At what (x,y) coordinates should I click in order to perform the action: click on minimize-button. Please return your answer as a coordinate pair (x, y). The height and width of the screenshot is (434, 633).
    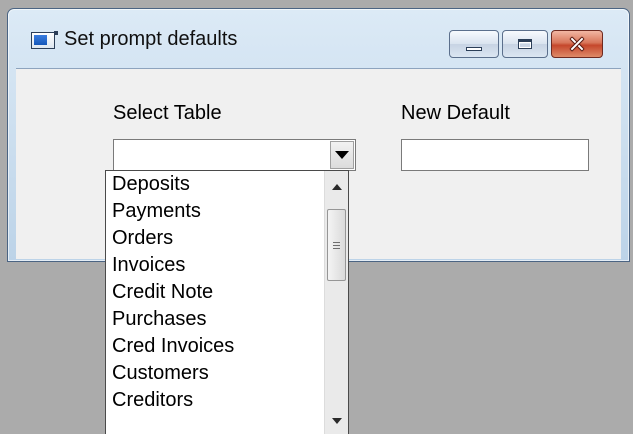
    Looking at the image, I should click on (474, 44).